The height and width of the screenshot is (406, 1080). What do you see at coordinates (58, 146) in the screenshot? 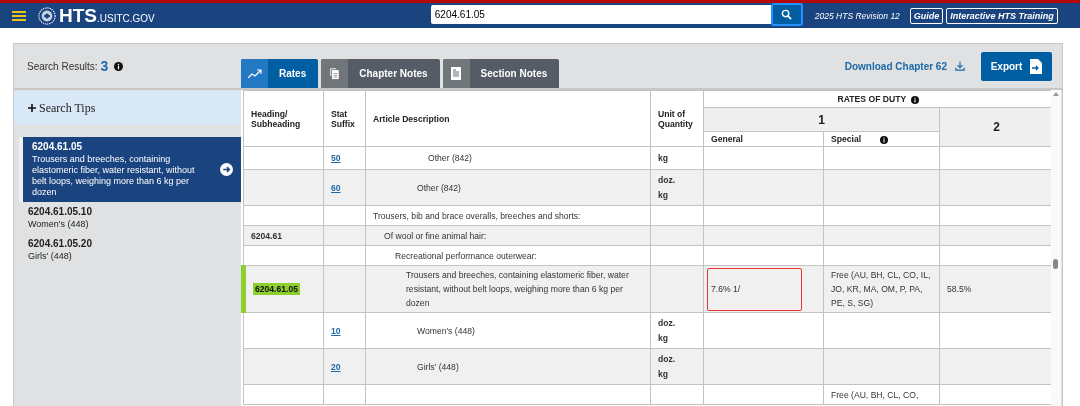
I see `result-code: 6204.61.05` at bounding box center [58, 146].